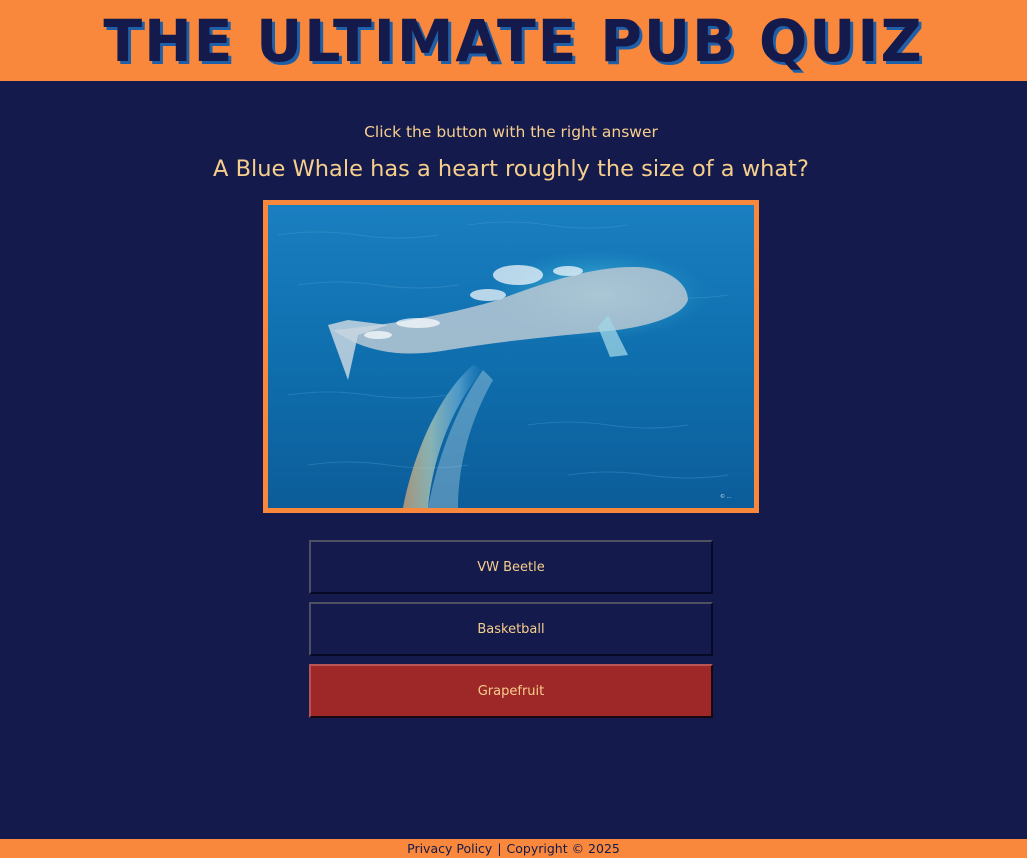 This screenshot has height=858, width=1027. What do you see at coordinates (511, 132) in the screenshot?
I see `quiz-instruction: Click the button with the right answer` at bounding box center [511, 132].